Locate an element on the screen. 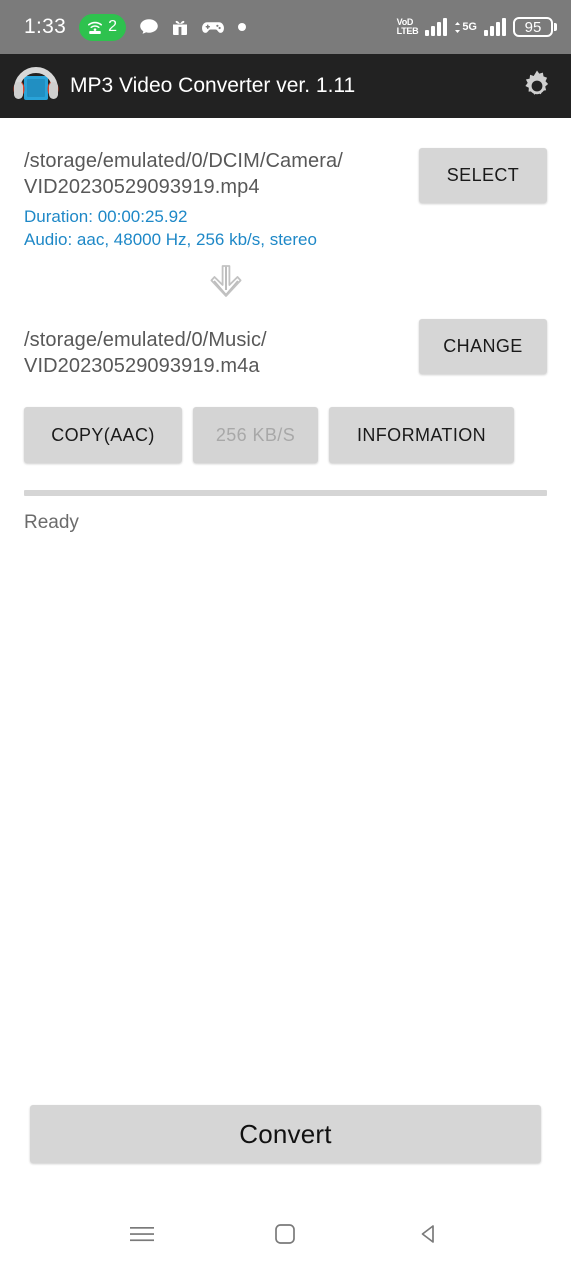 The width and height of the screenshot is (571, 1268). battery-percent: 95 is located at coordinates (533, 27).